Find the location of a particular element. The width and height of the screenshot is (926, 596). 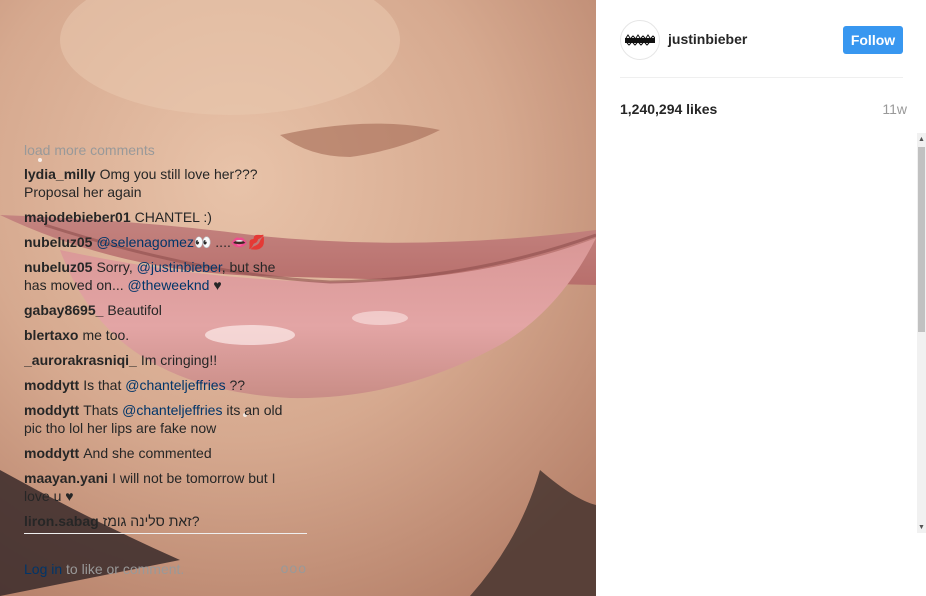

comment-user: gabay8695_ is located at coordinates (63, 310).